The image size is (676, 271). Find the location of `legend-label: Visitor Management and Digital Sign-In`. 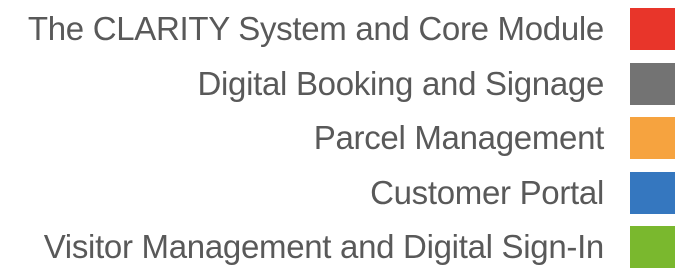

legend-label: Visitor Management and Digital Sign-In is located at coordinates (324, 246).